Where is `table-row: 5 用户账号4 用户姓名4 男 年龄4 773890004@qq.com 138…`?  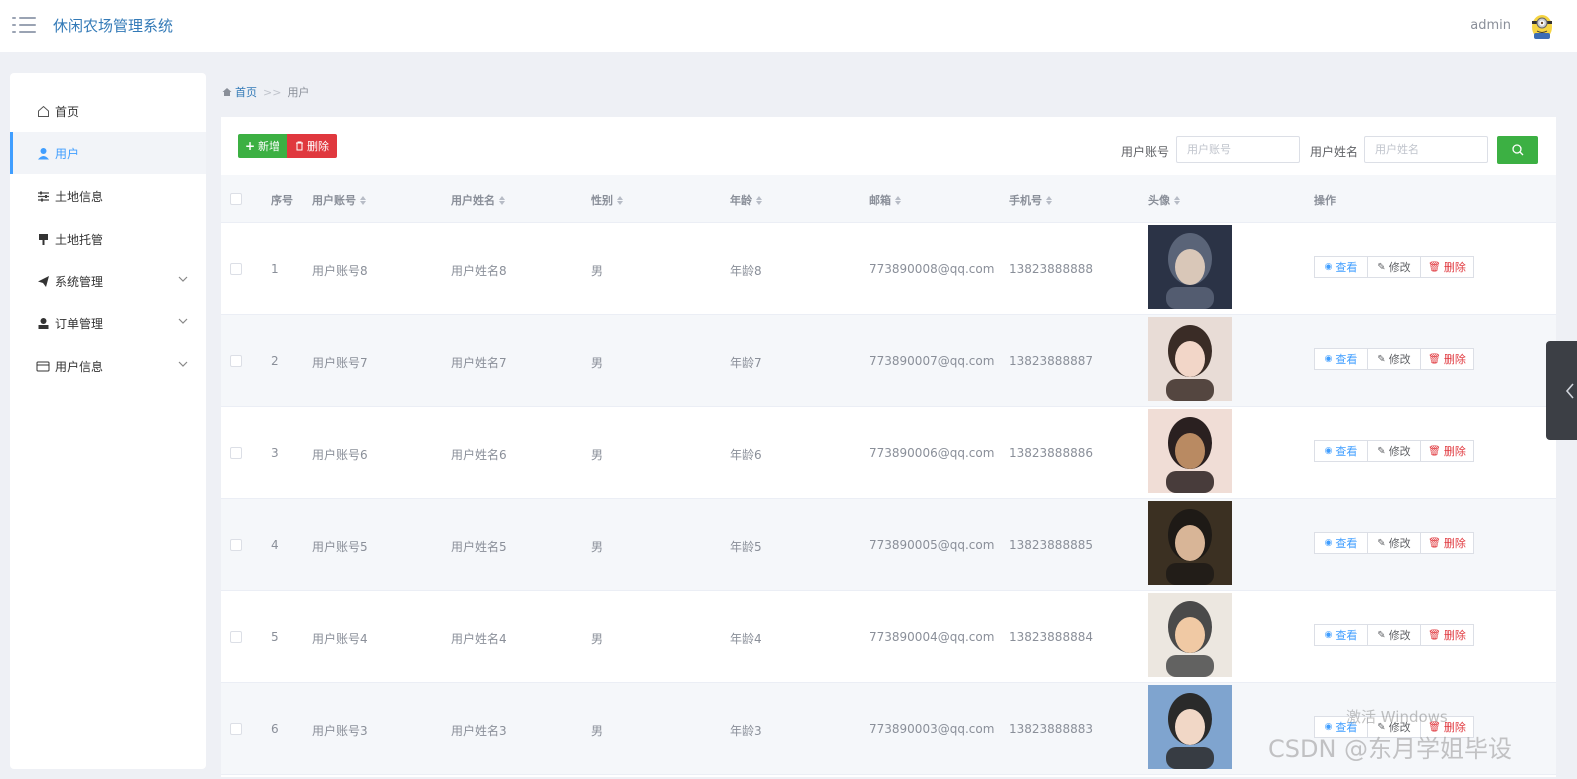
table-row: 5 用户账号4 用户姓名4 男 年龄4 773890004@qq.com 138… is located at coordinates (888, 637).